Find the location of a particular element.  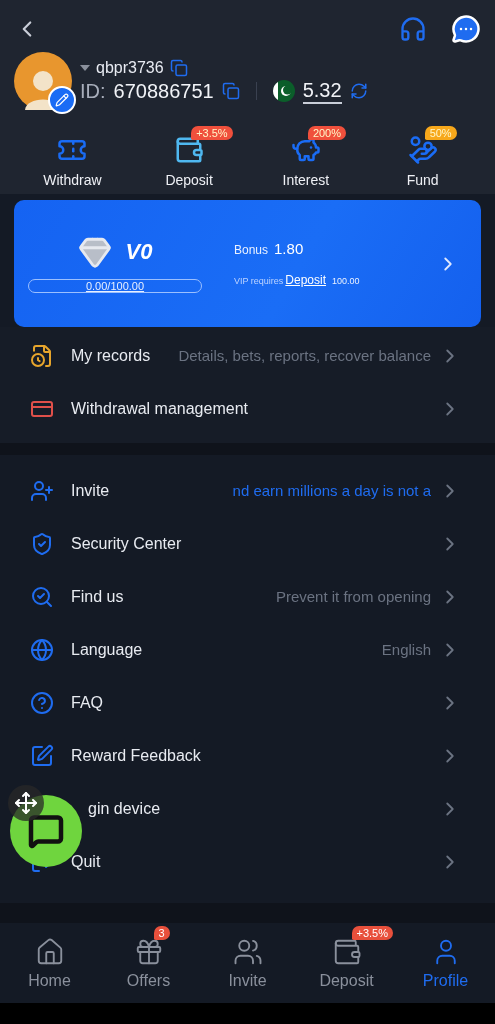

promo-tag: 200% is located at coordinates (326, 133).